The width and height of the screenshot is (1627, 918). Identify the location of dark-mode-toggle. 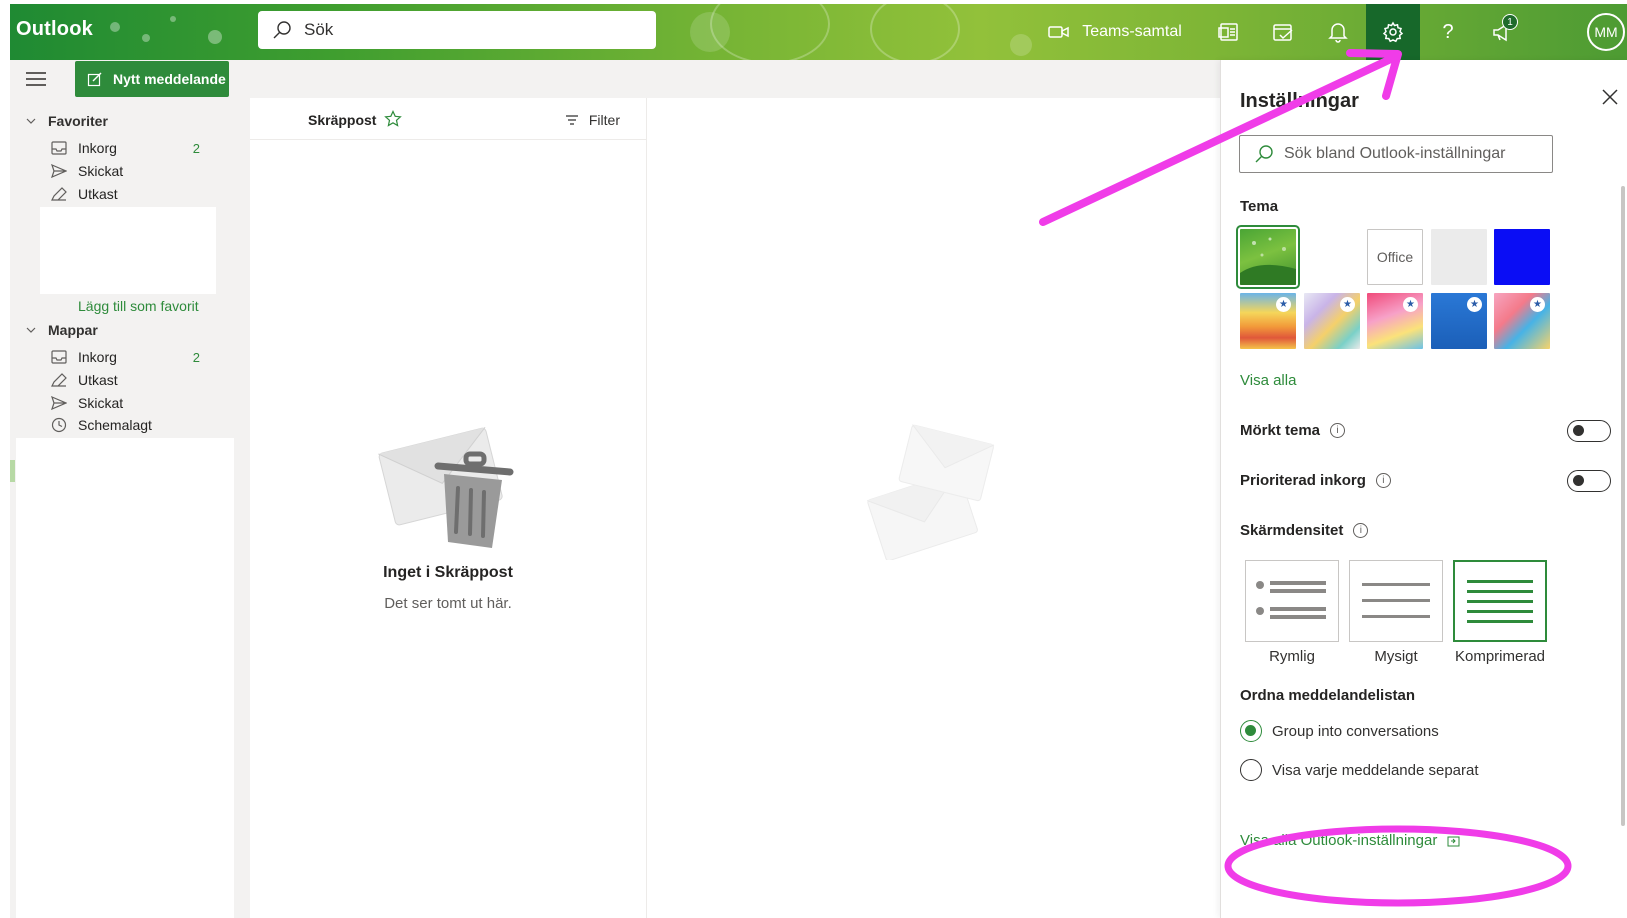
(1589, 431).